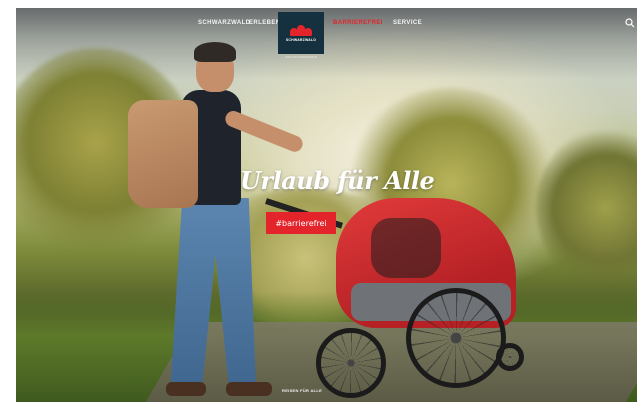  I want to click on trailer-window, so click(406, 248).